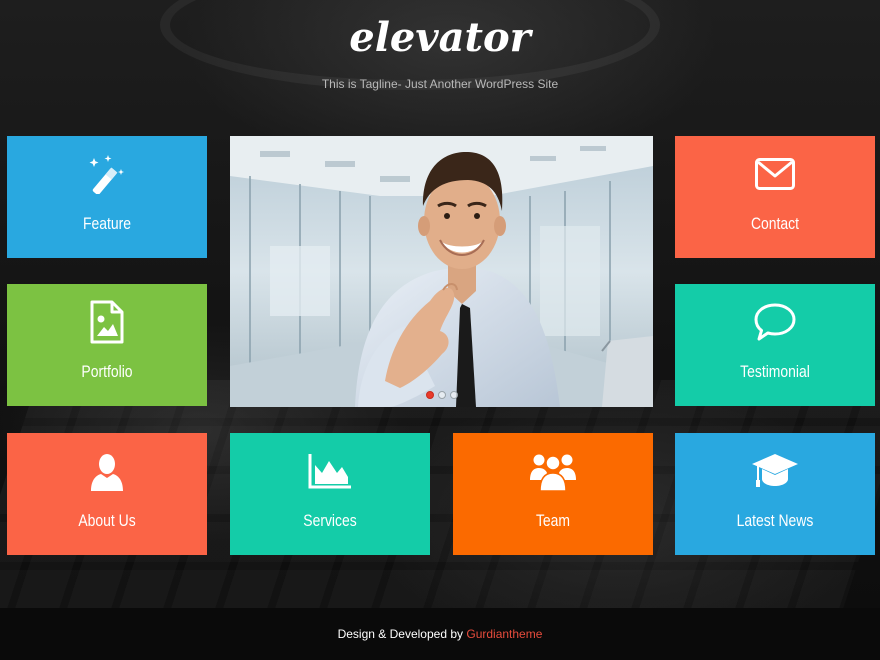  I want to click on tile-contact: Contact, so click(775, 197).